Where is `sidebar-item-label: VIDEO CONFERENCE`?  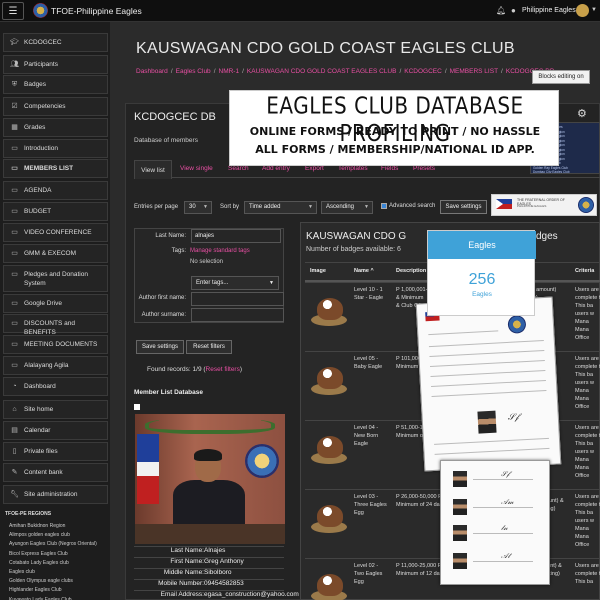 sidebar-item-label: VIDEO CONFERENCE is located at coordinates (58, 232).